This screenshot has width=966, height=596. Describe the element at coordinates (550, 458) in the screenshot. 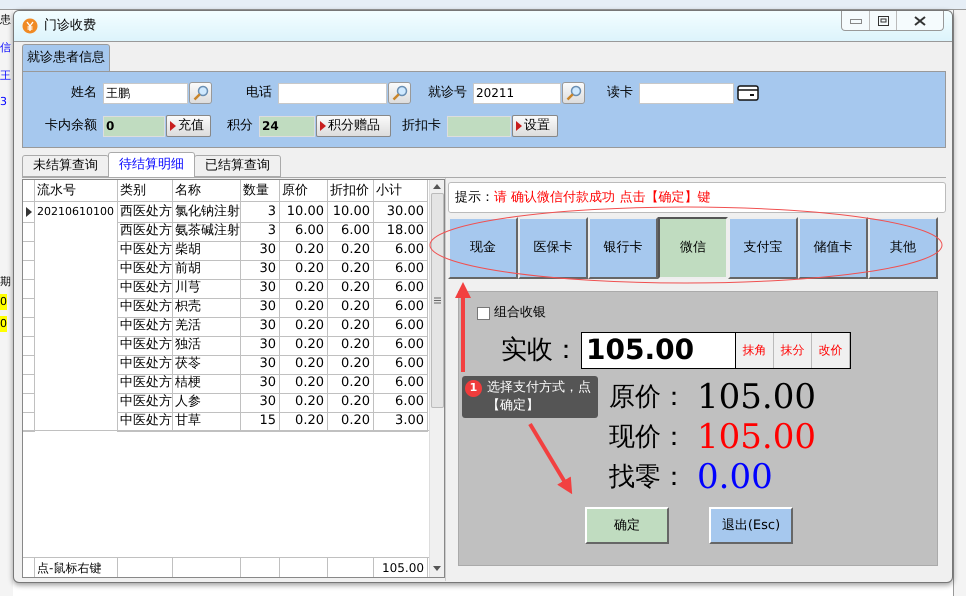

I see `annotation-arrow` at that location.